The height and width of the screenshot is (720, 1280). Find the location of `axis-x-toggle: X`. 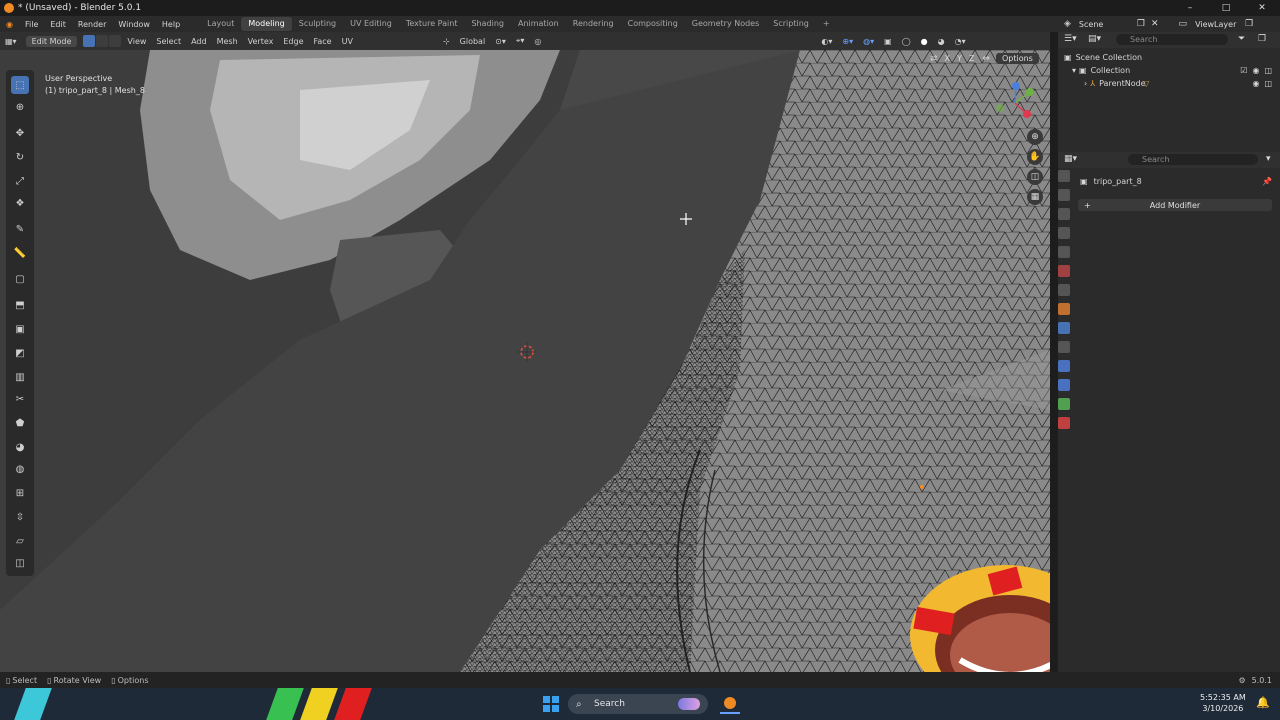

axis-x-toggle: X is located at coordinates (947, 58).